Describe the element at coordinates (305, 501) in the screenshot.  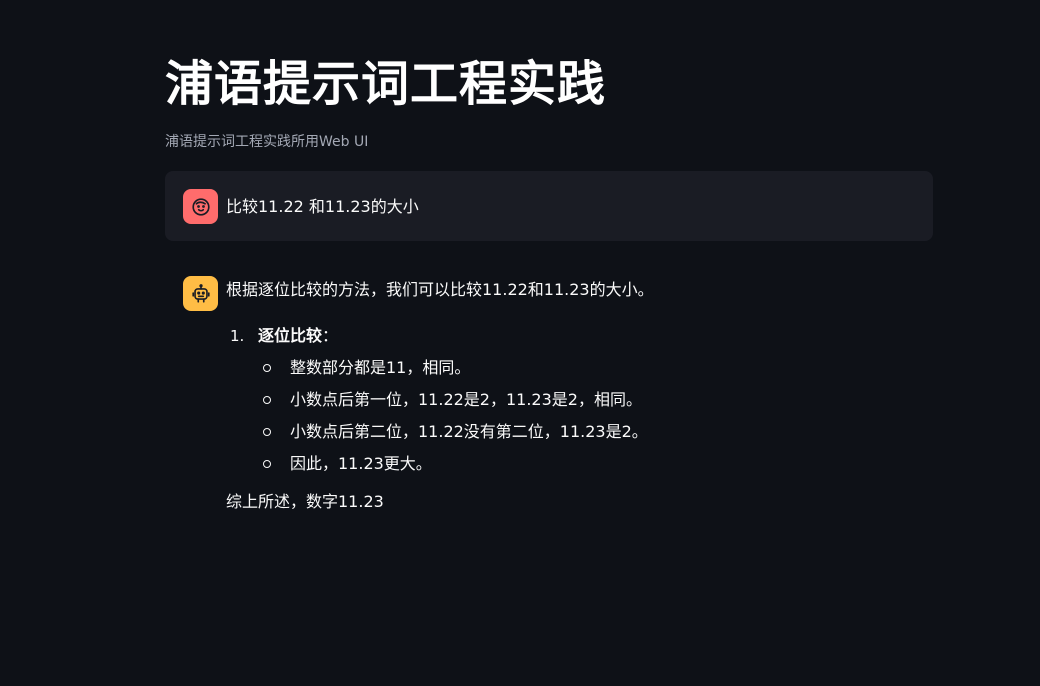
I see `assistant-conclusion: 综上所述，数字11.23` at that location.